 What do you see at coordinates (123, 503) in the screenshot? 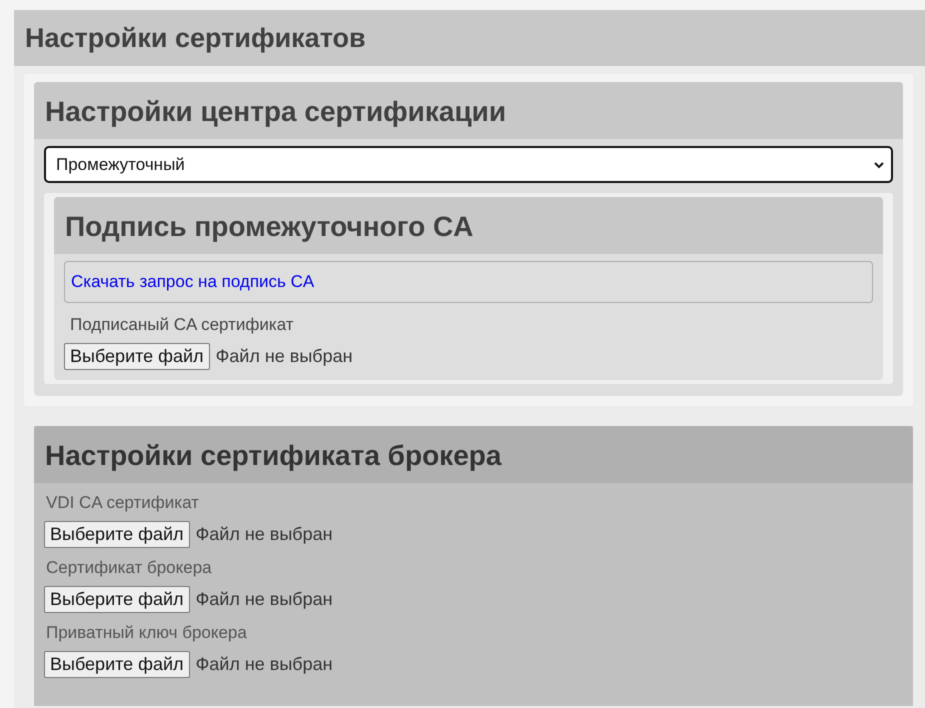
I see `file-label: VDI CA сертификат` at bounding box center [123, 503].